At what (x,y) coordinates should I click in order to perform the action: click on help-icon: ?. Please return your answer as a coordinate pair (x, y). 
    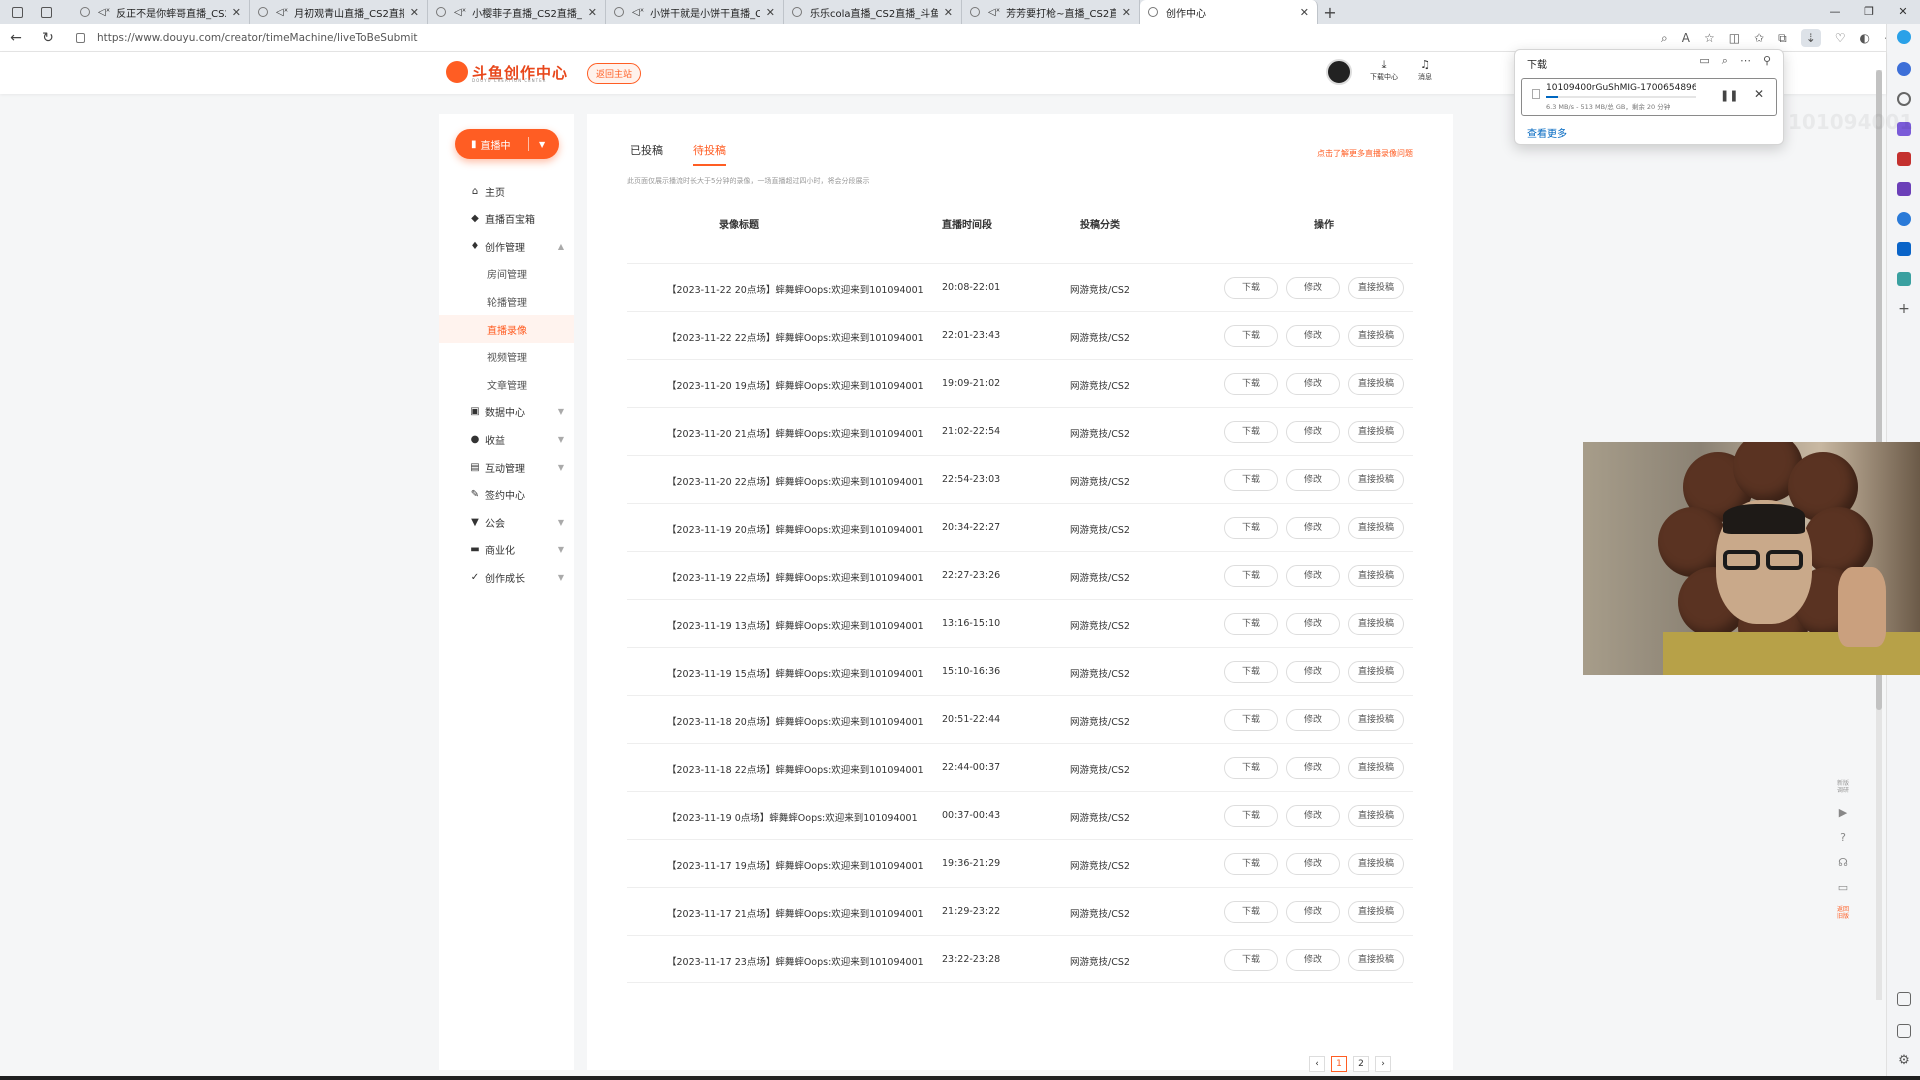
    Looking at the image, I should click on (1843, 837).